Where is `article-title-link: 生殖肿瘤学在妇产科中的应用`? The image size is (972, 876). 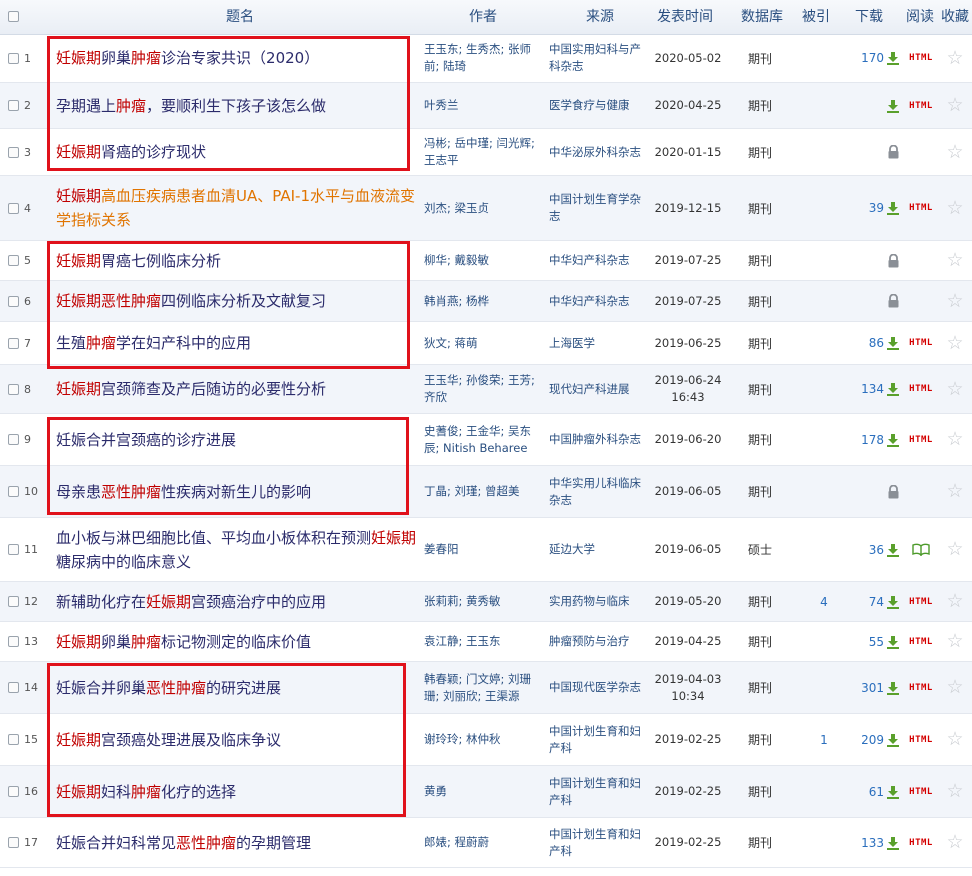 article-title-link: 生殖肿瘤学在妇产科中的应用 is located at coordinates (153, 343).